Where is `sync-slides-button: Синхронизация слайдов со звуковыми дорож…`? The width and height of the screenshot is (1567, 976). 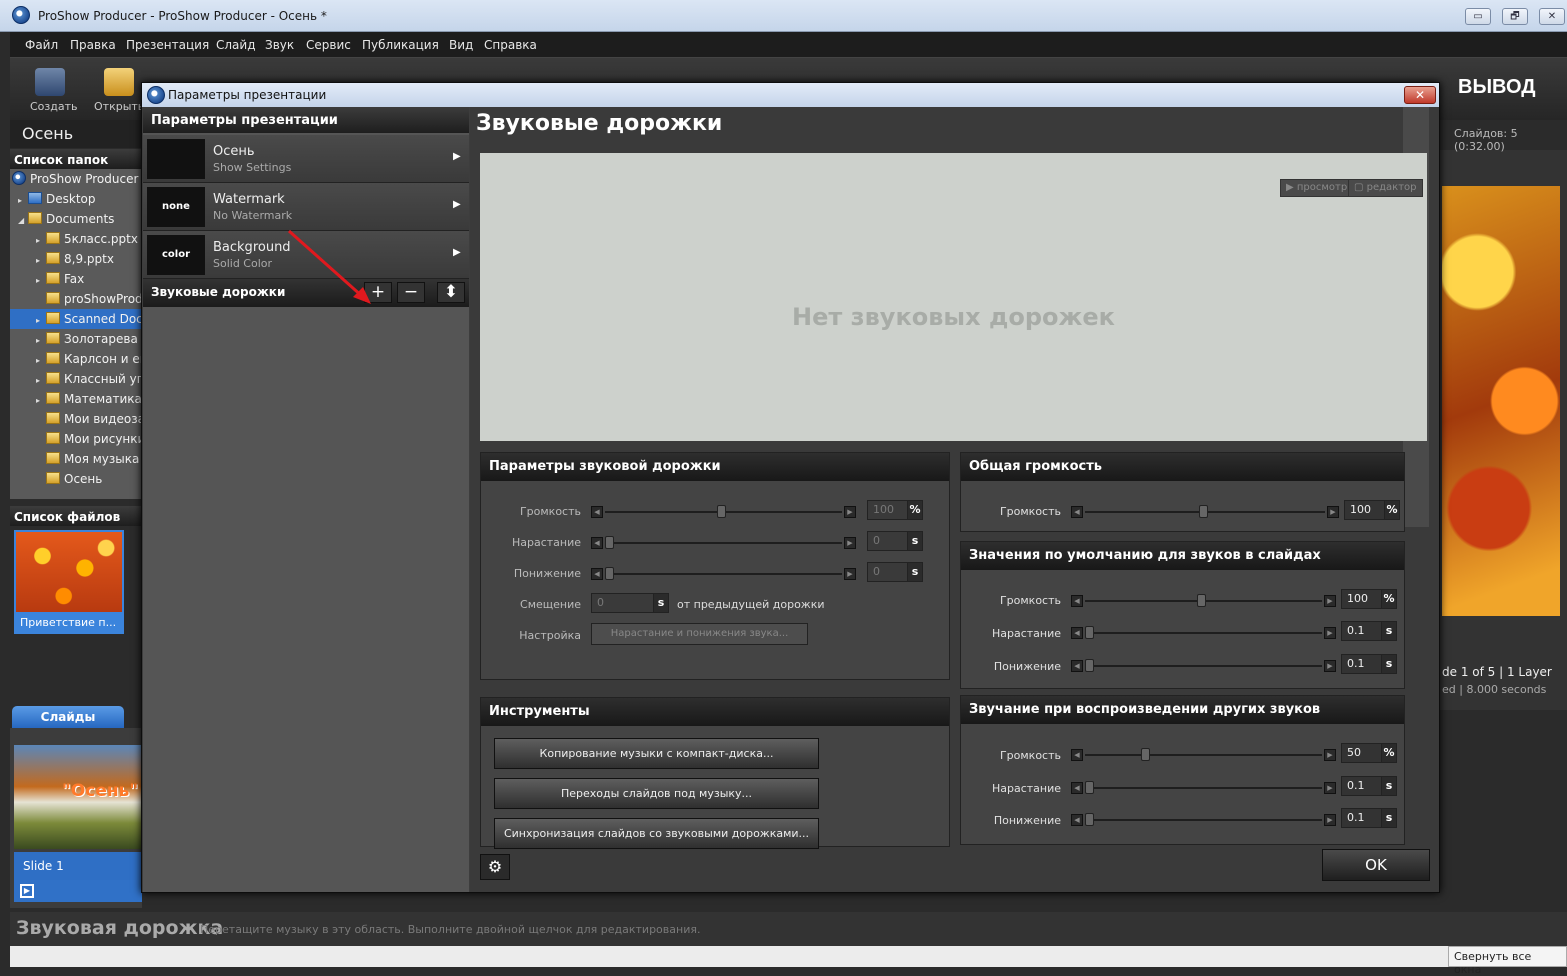
sync-slides-button: Синхронизация слайдов со звуковыми дорож… is located at coordinates (656, 833).